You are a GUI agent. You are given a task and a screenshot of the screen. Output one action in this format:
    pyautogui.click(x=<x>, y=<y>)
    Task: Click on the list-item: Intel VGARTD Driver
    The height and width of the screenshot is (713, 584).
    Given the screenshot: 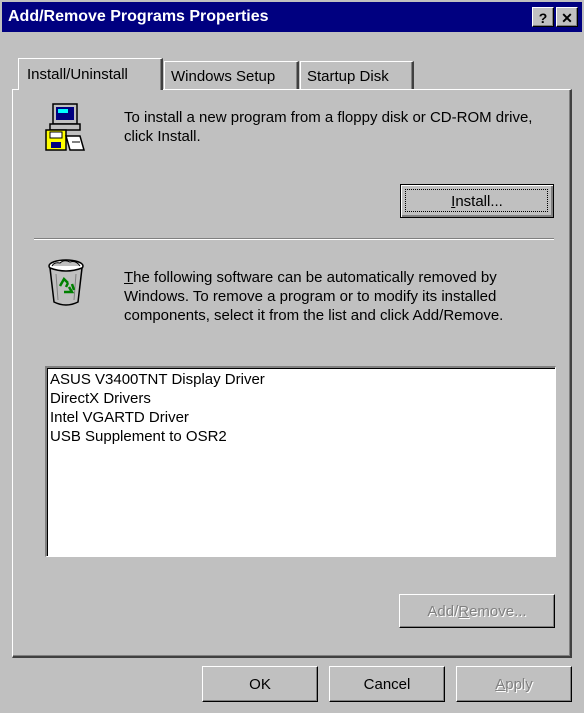 What is the action you would take?
    pyautogui.click(x=301, y=417)
    